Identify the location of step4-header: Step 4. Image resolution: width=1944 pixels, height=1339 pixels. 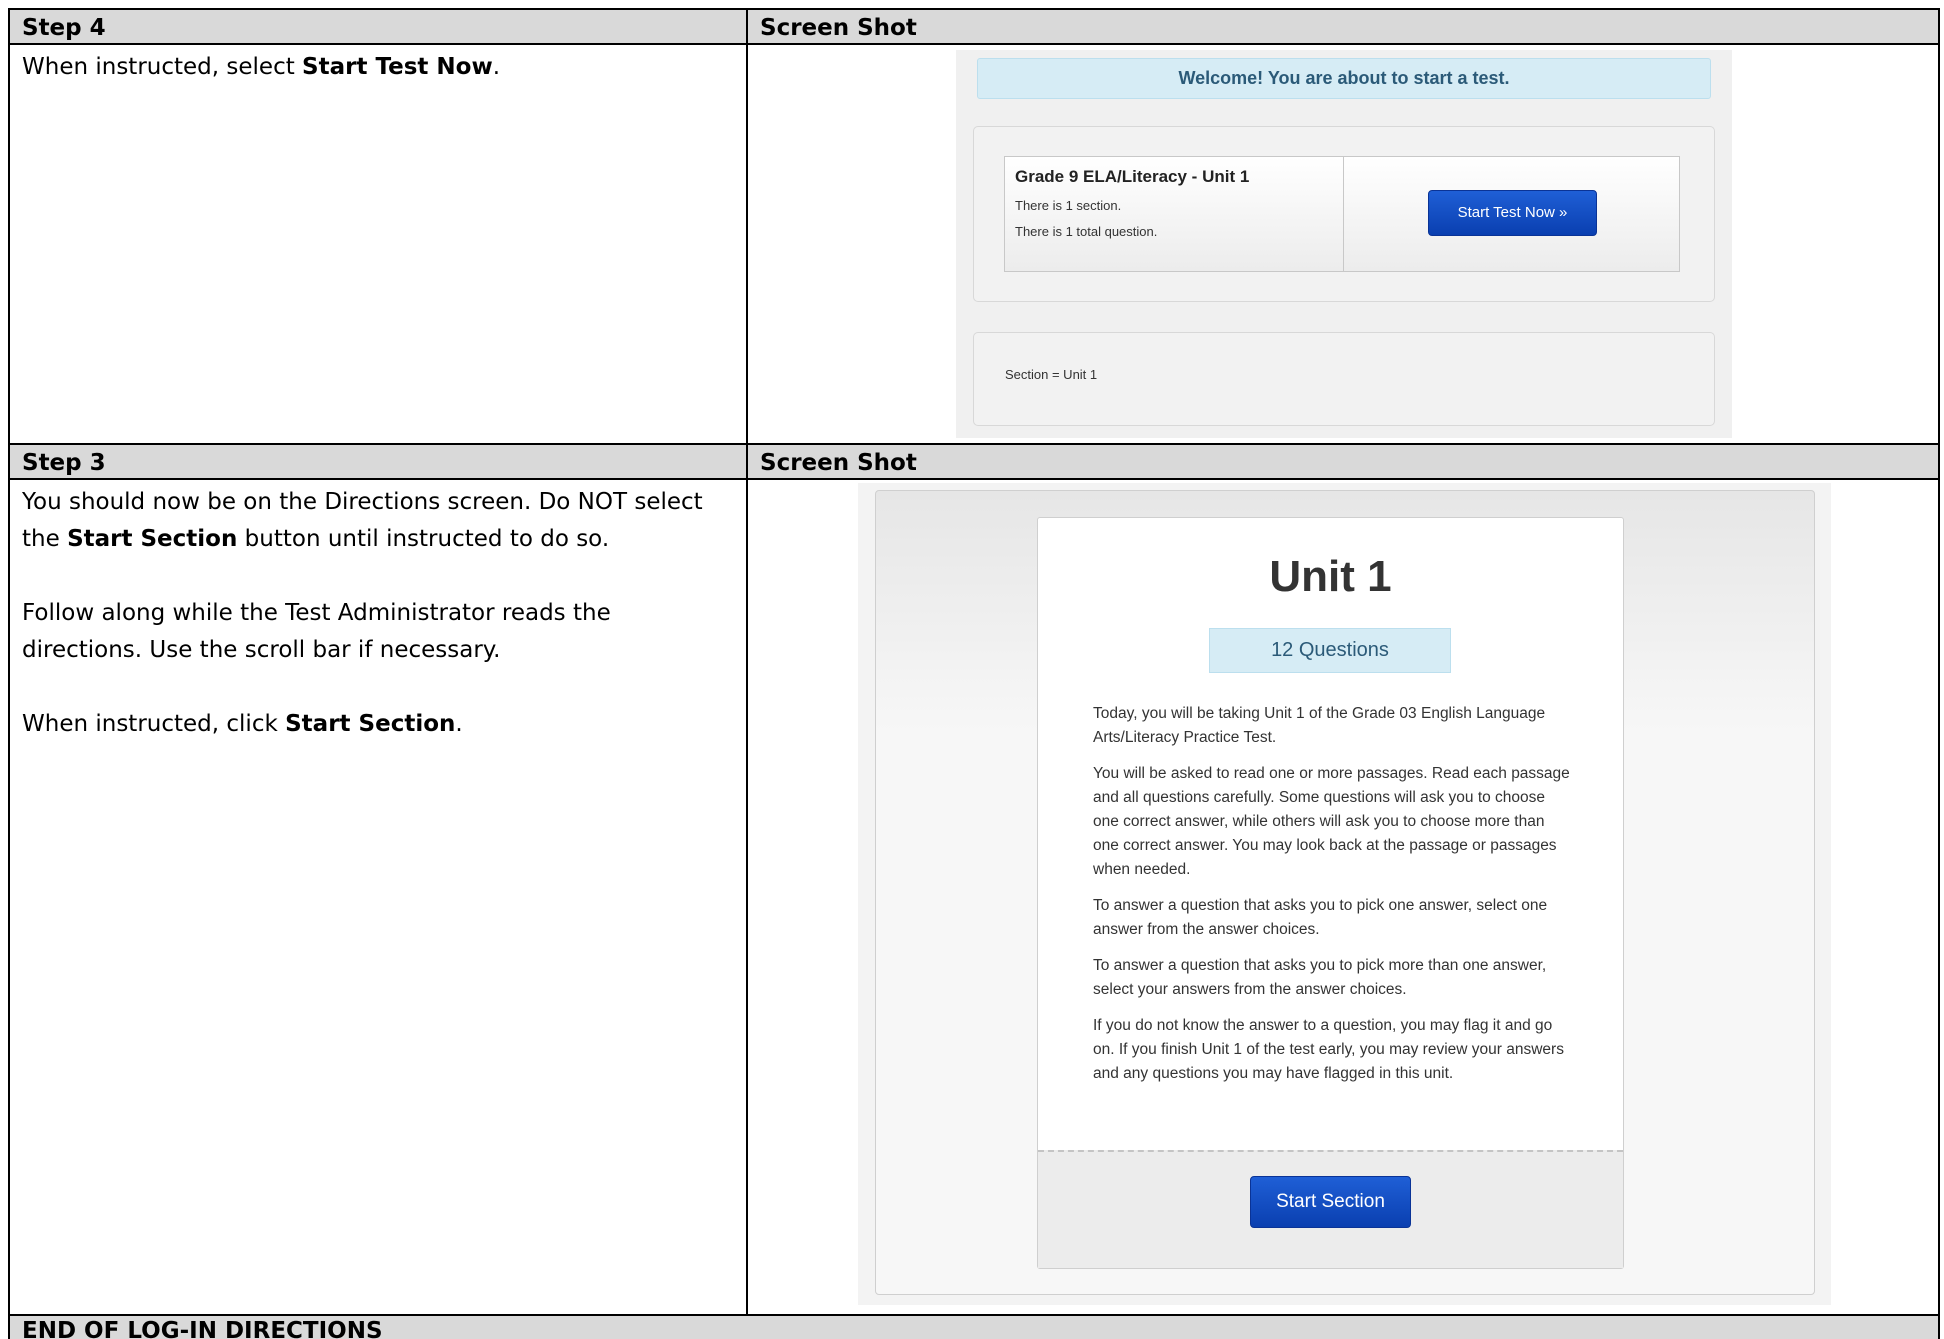
(378, 26).